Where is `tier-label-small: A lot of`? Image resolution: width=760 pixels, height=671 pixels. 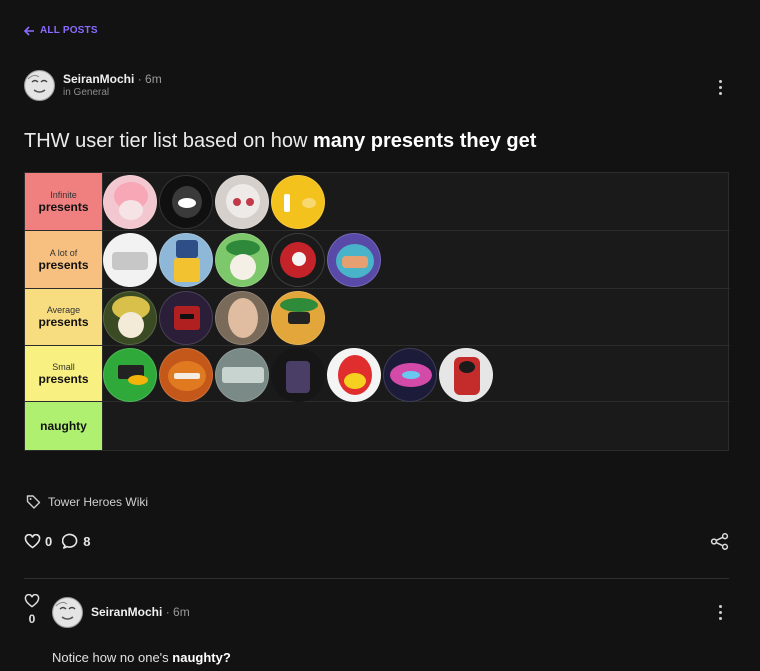
tier-label-small: A lot of is located at coordinates (63, 252).